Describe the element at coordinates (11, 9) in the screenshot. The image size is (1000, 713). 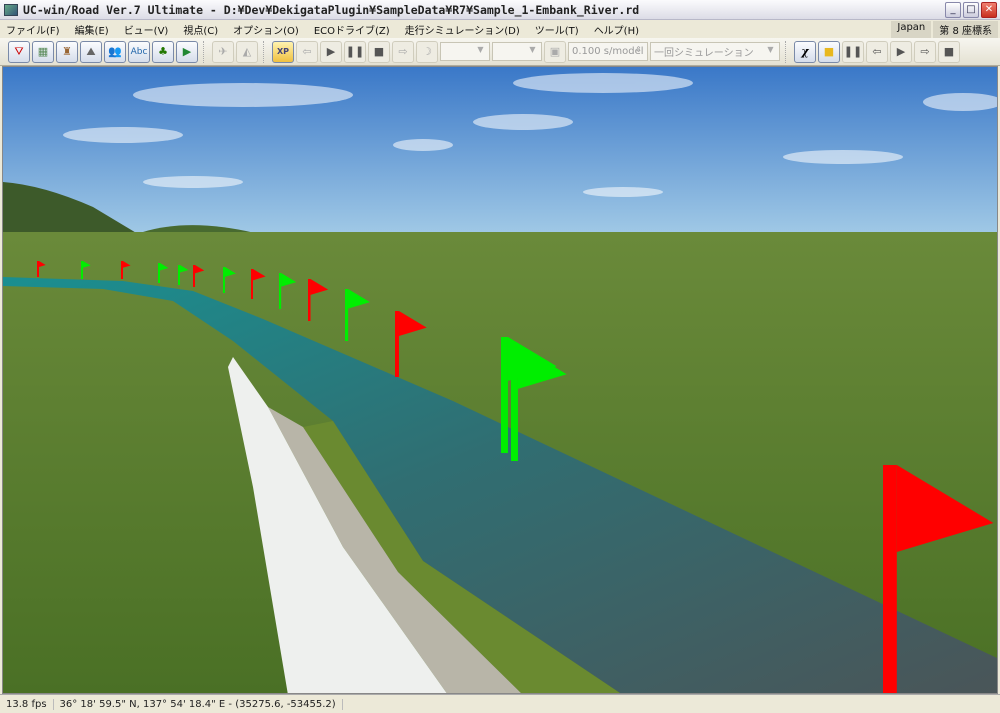
I see `app-icon` at that location.